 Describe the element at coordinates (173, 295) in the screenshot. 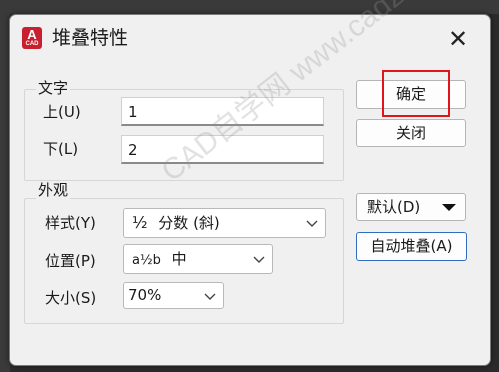

I see `size-select: 70%` at that location.